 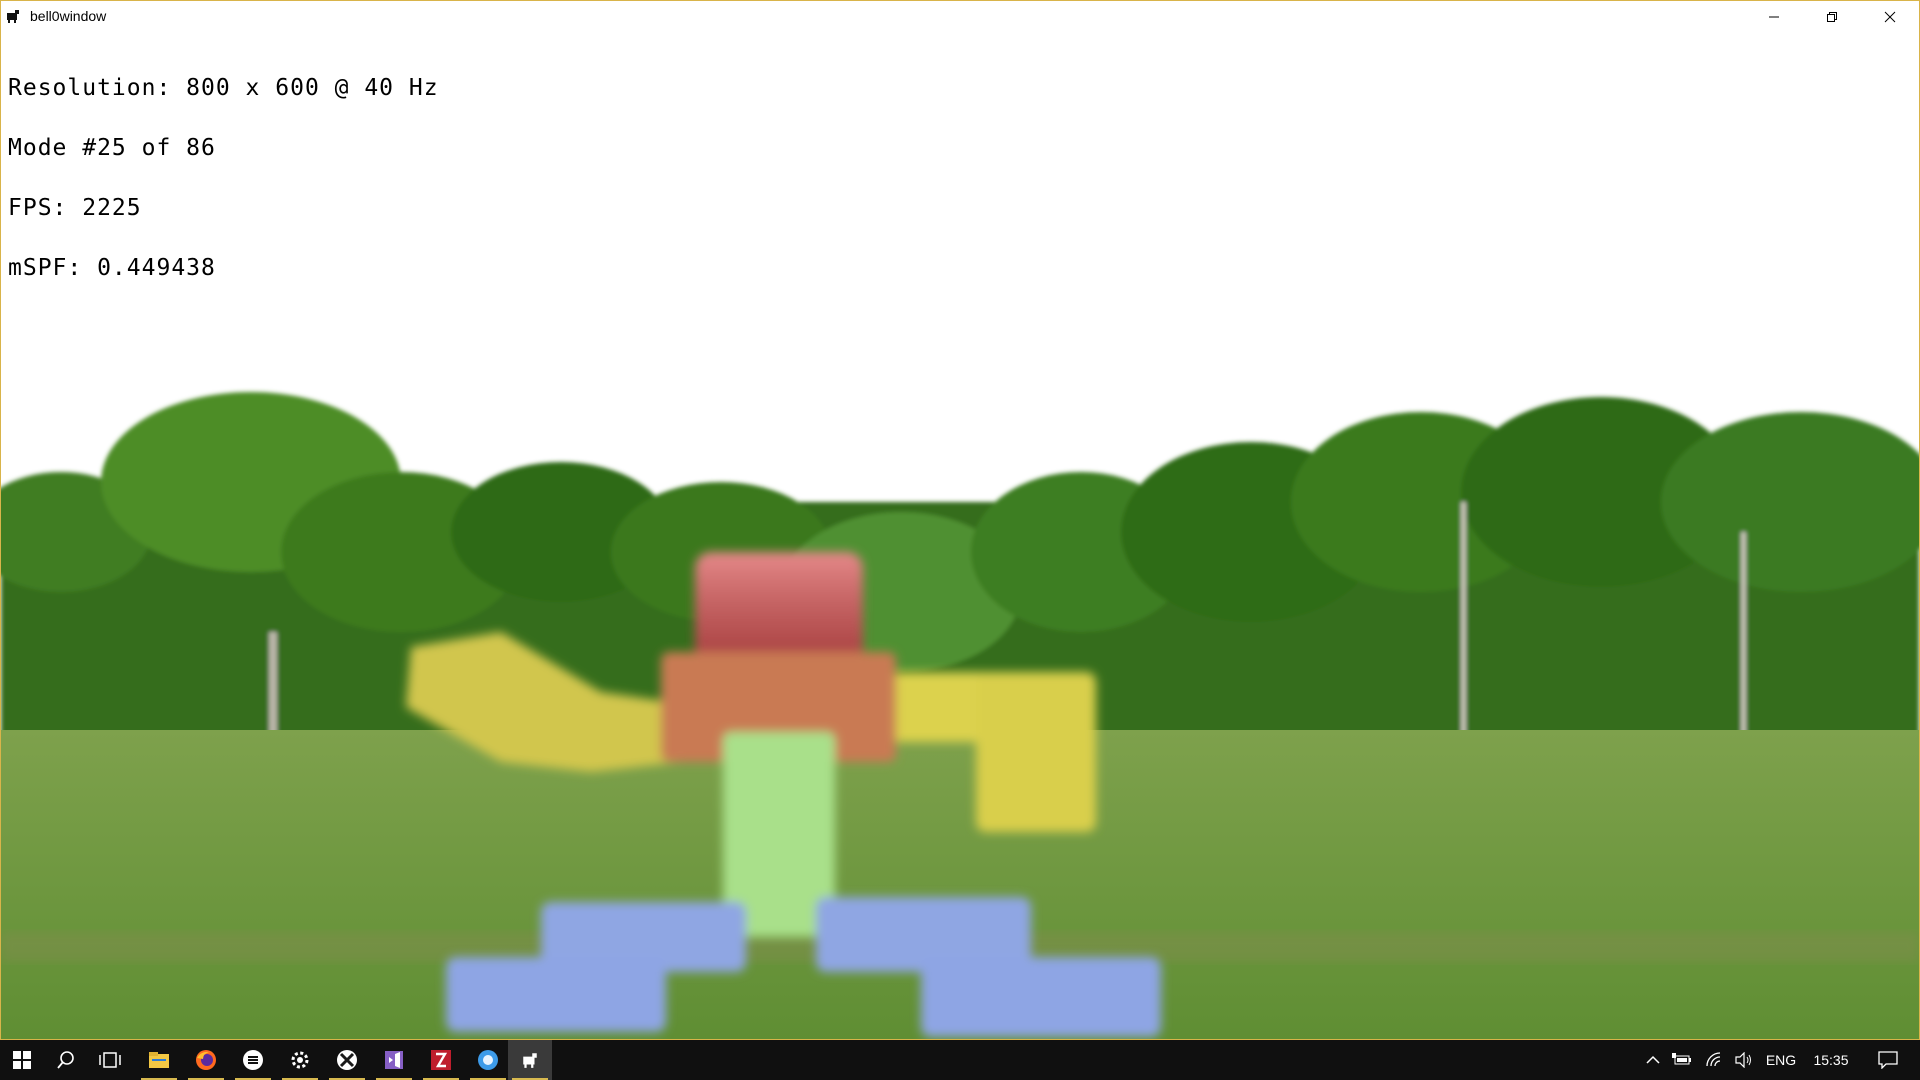 I want to click on visual-studio-icon, so click(x=394, y=1060).